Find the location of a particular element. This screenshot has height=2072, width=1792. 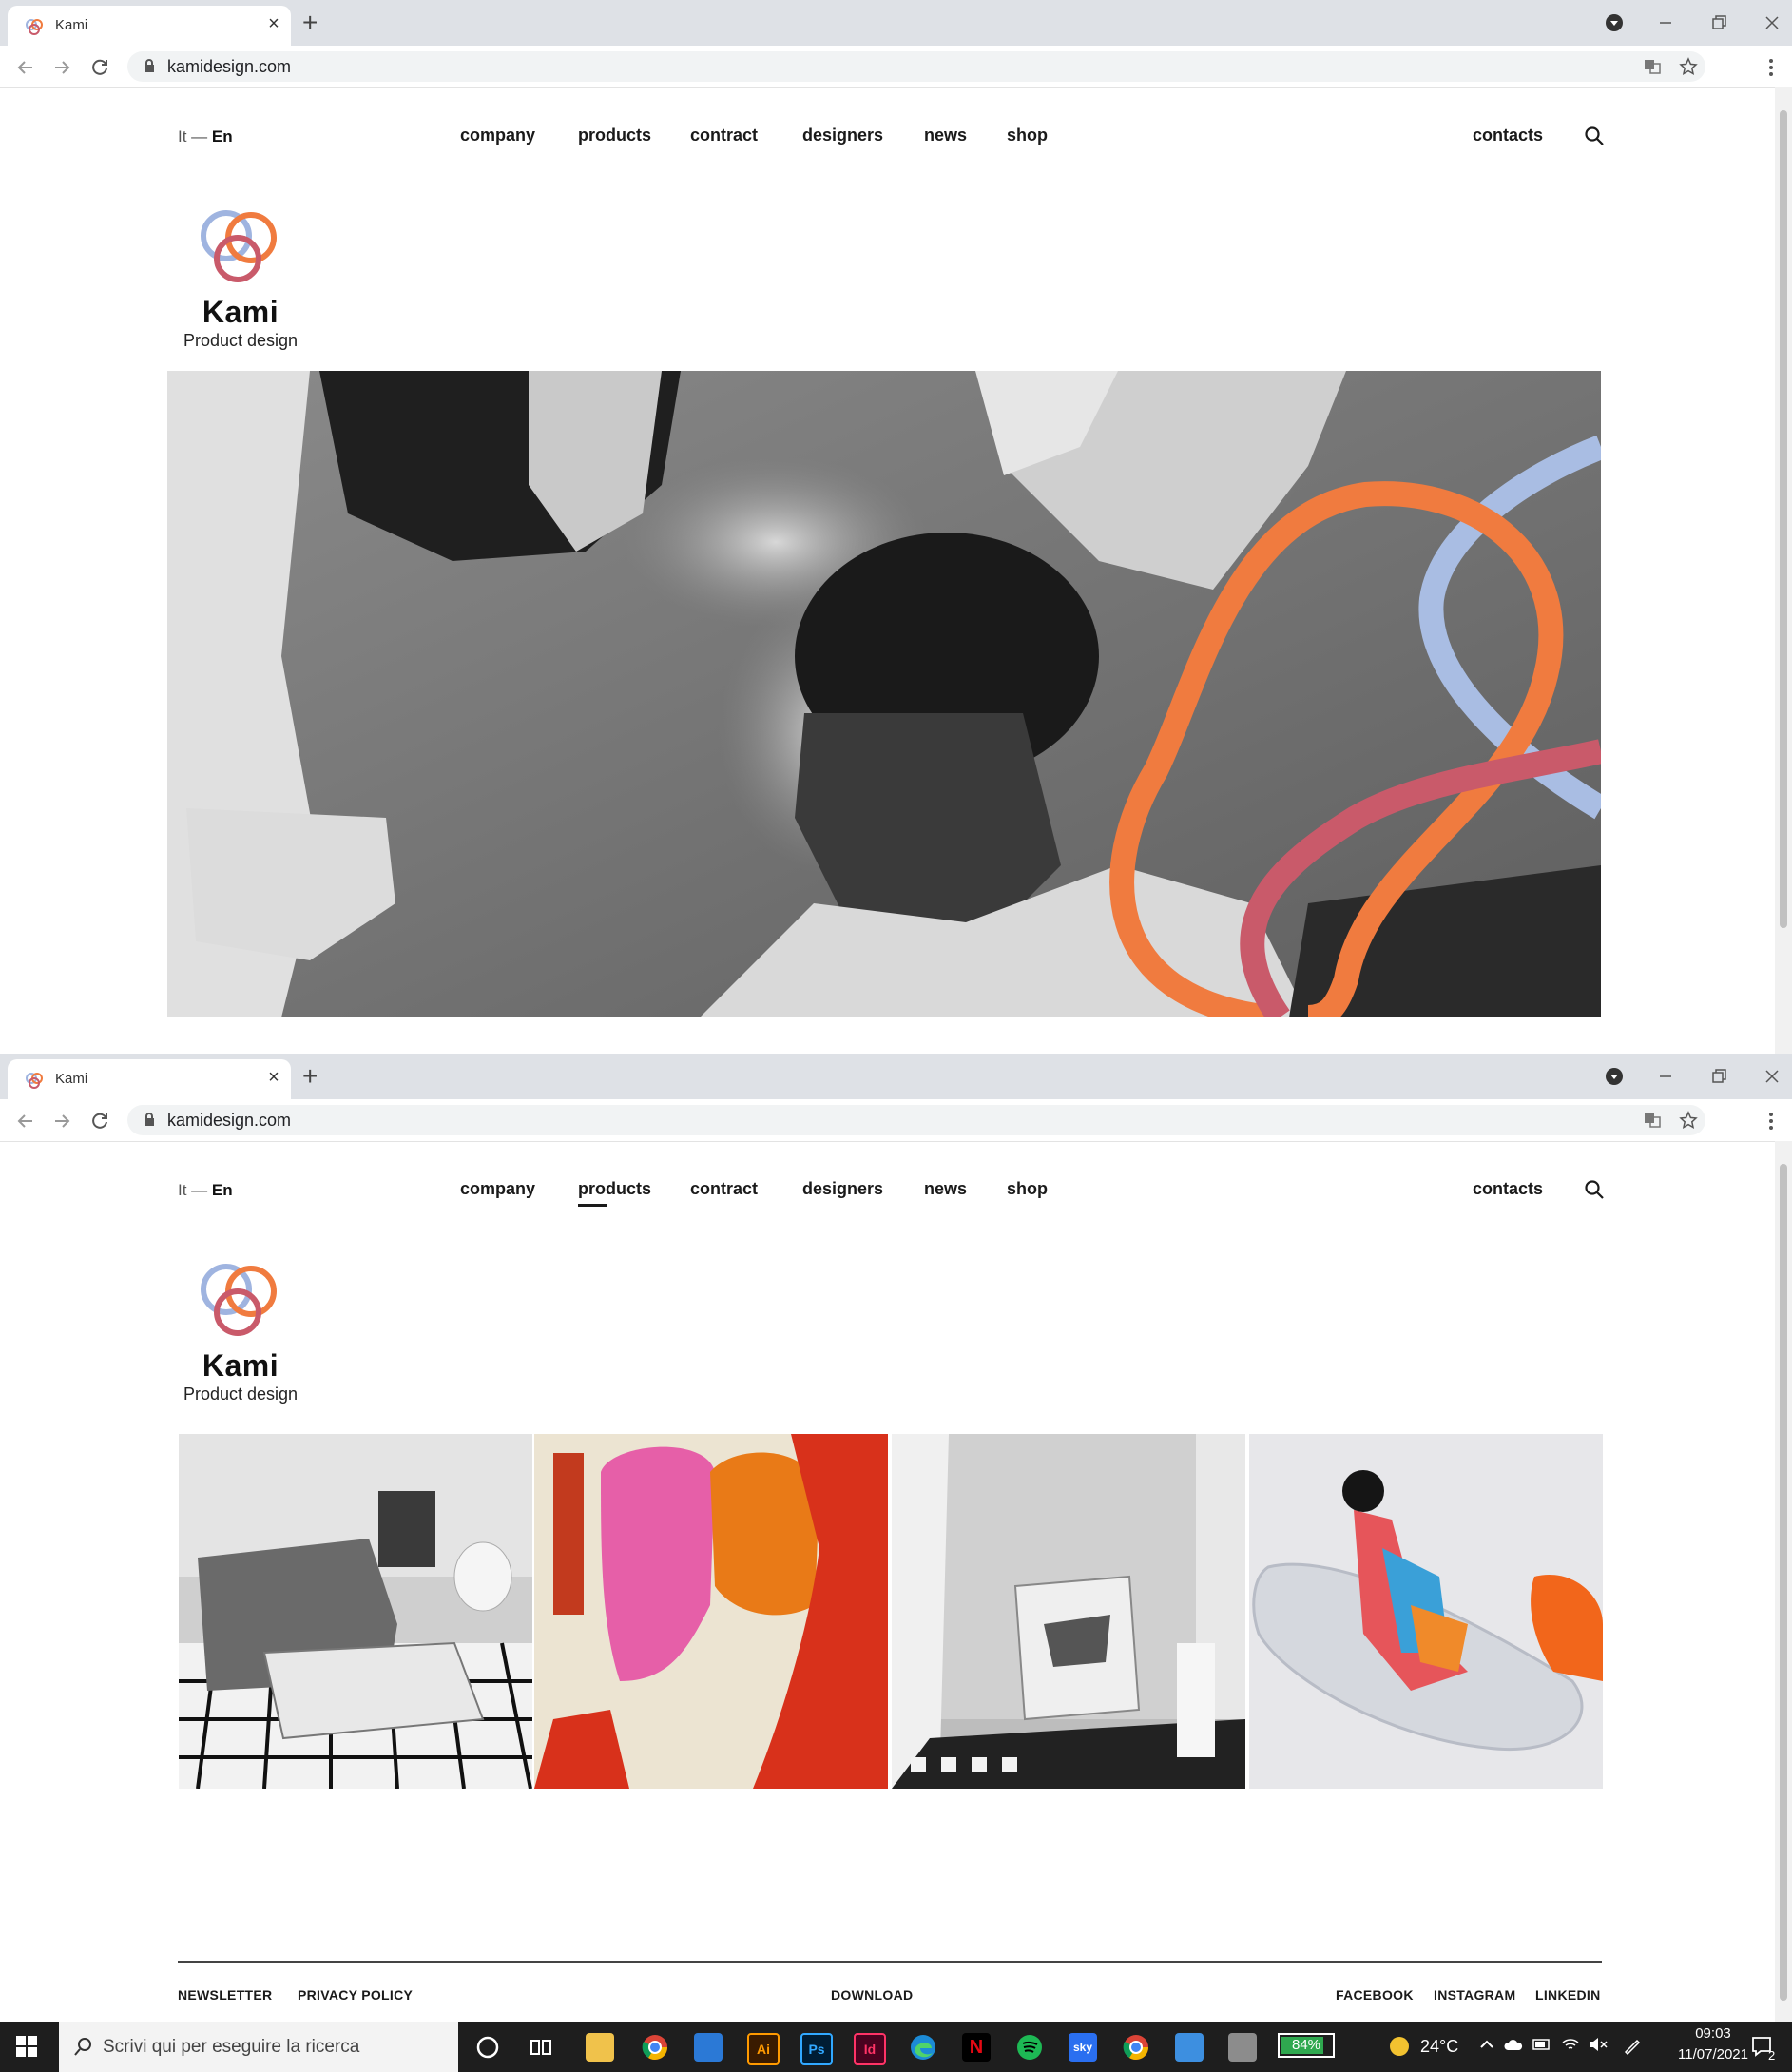

onedrive-cloud-icon is located at coordinates (1513, 2044).